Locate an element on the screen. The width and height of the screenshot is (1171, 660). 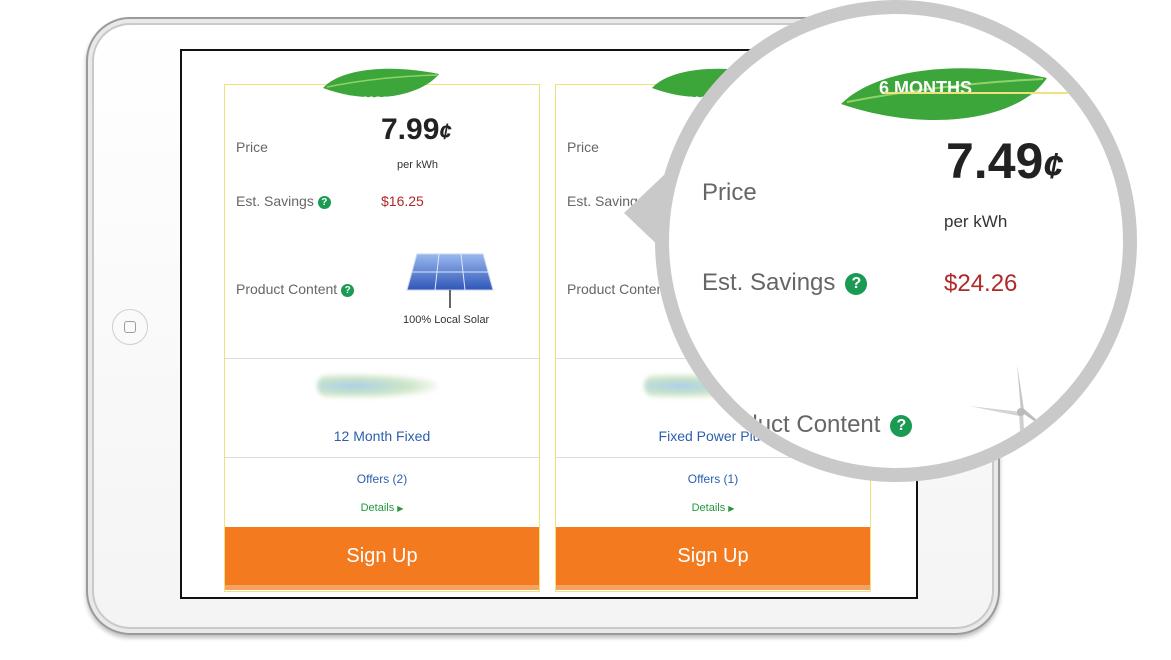
offers-link: Offers (2) is located at coordinates (382, 479).